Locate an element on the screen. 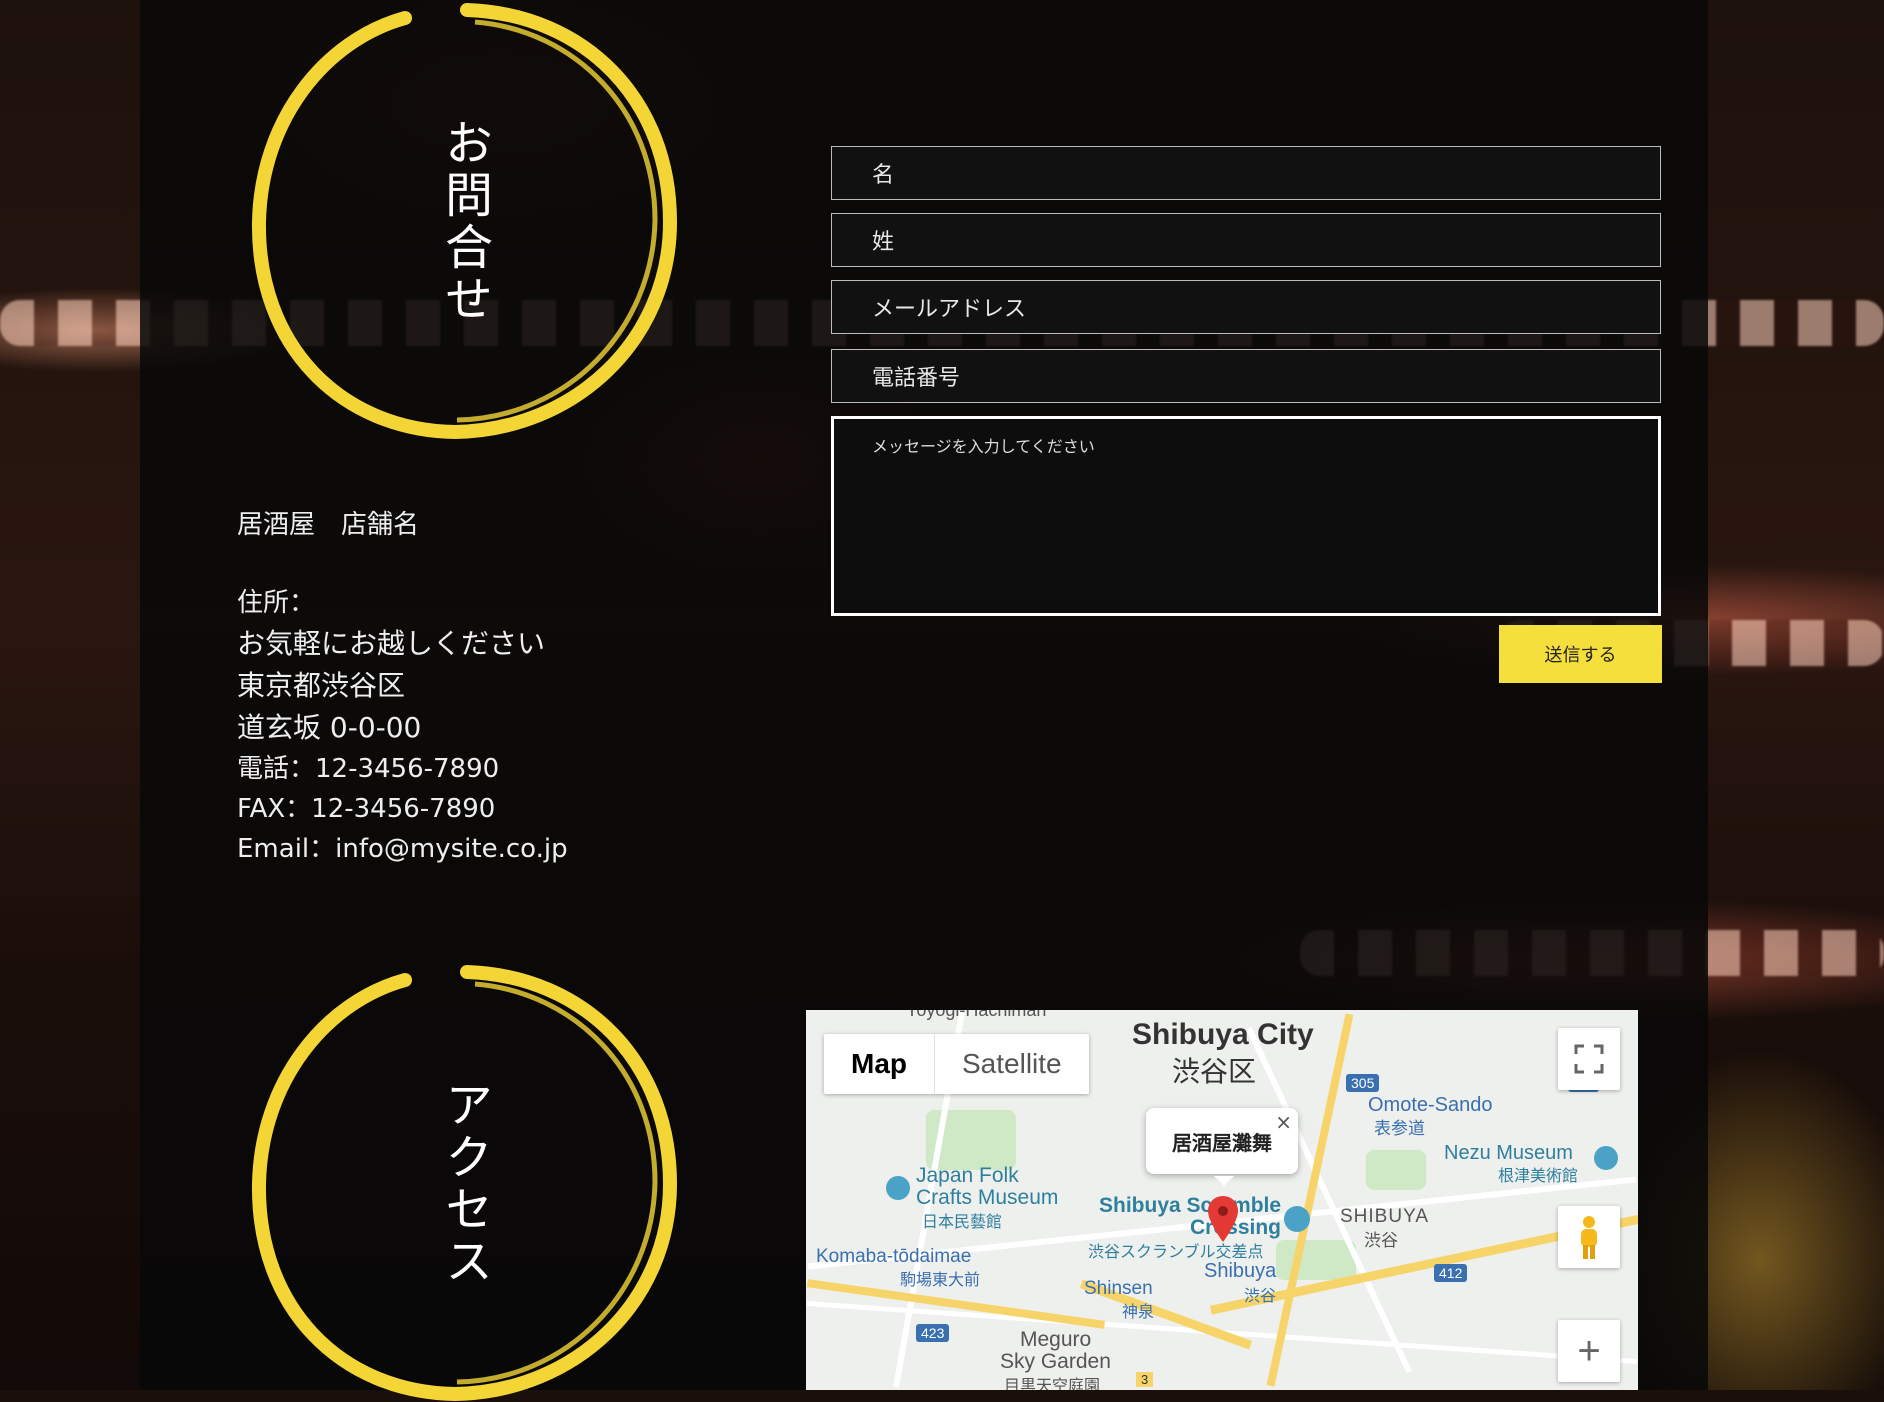 The height and width of the screenshot is (1402, 1884). map-label: 根津美術館 is located at coordinates (1538, 1176).